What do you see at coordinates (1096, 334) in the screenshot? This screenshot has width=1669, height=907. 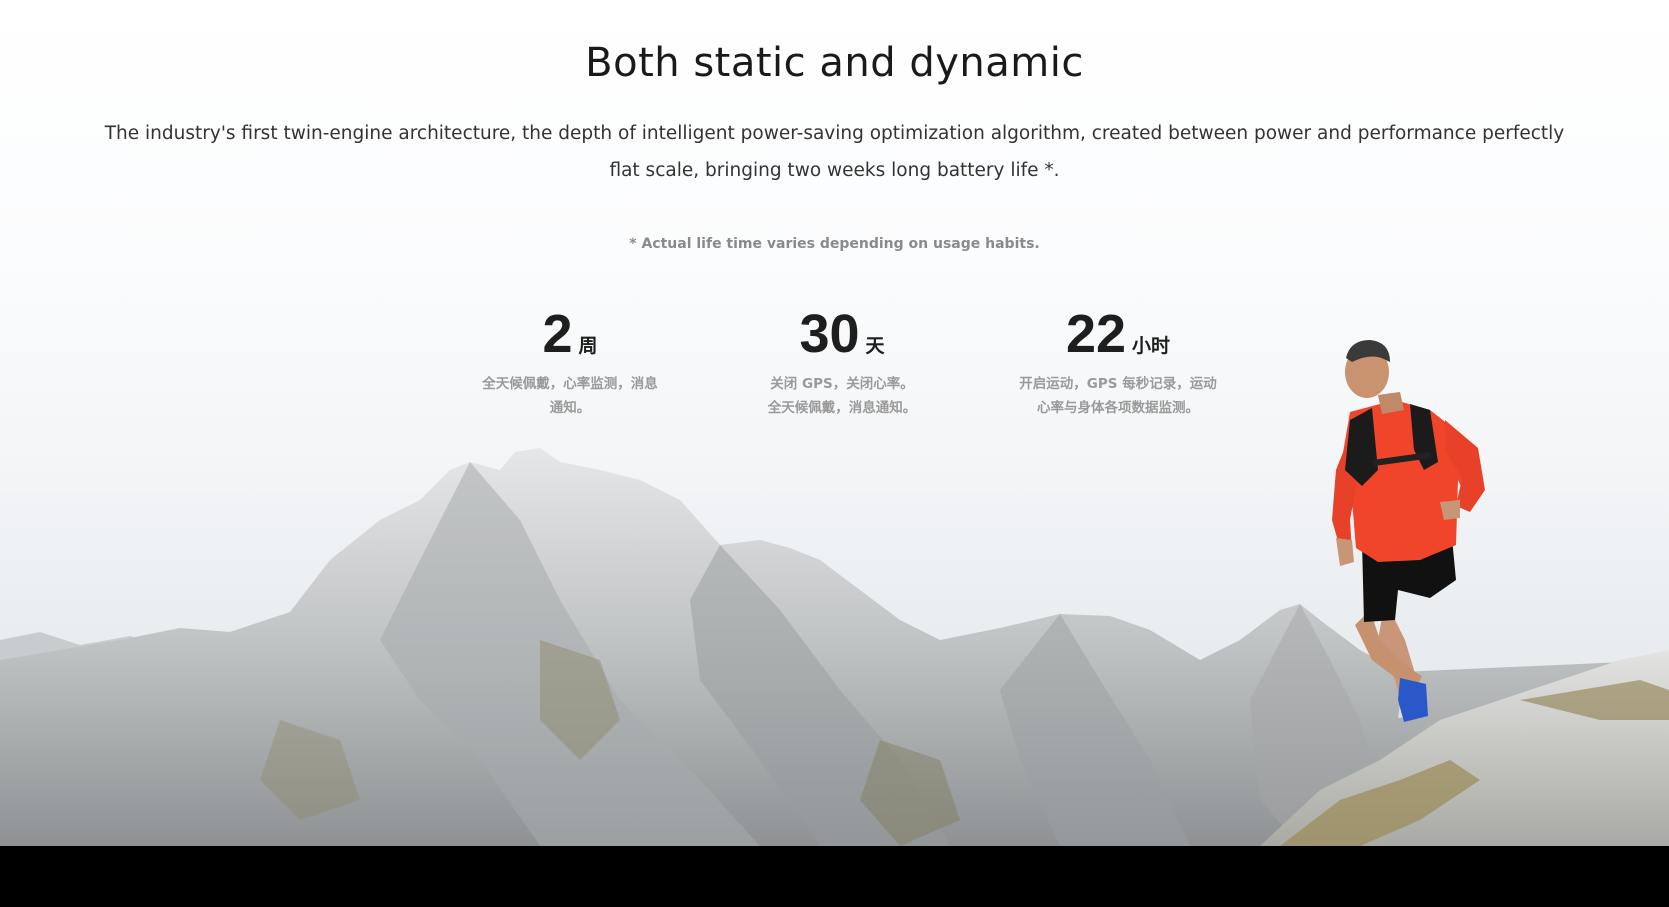 I see `stat-value: 22` at bounding box center [1096, 334].